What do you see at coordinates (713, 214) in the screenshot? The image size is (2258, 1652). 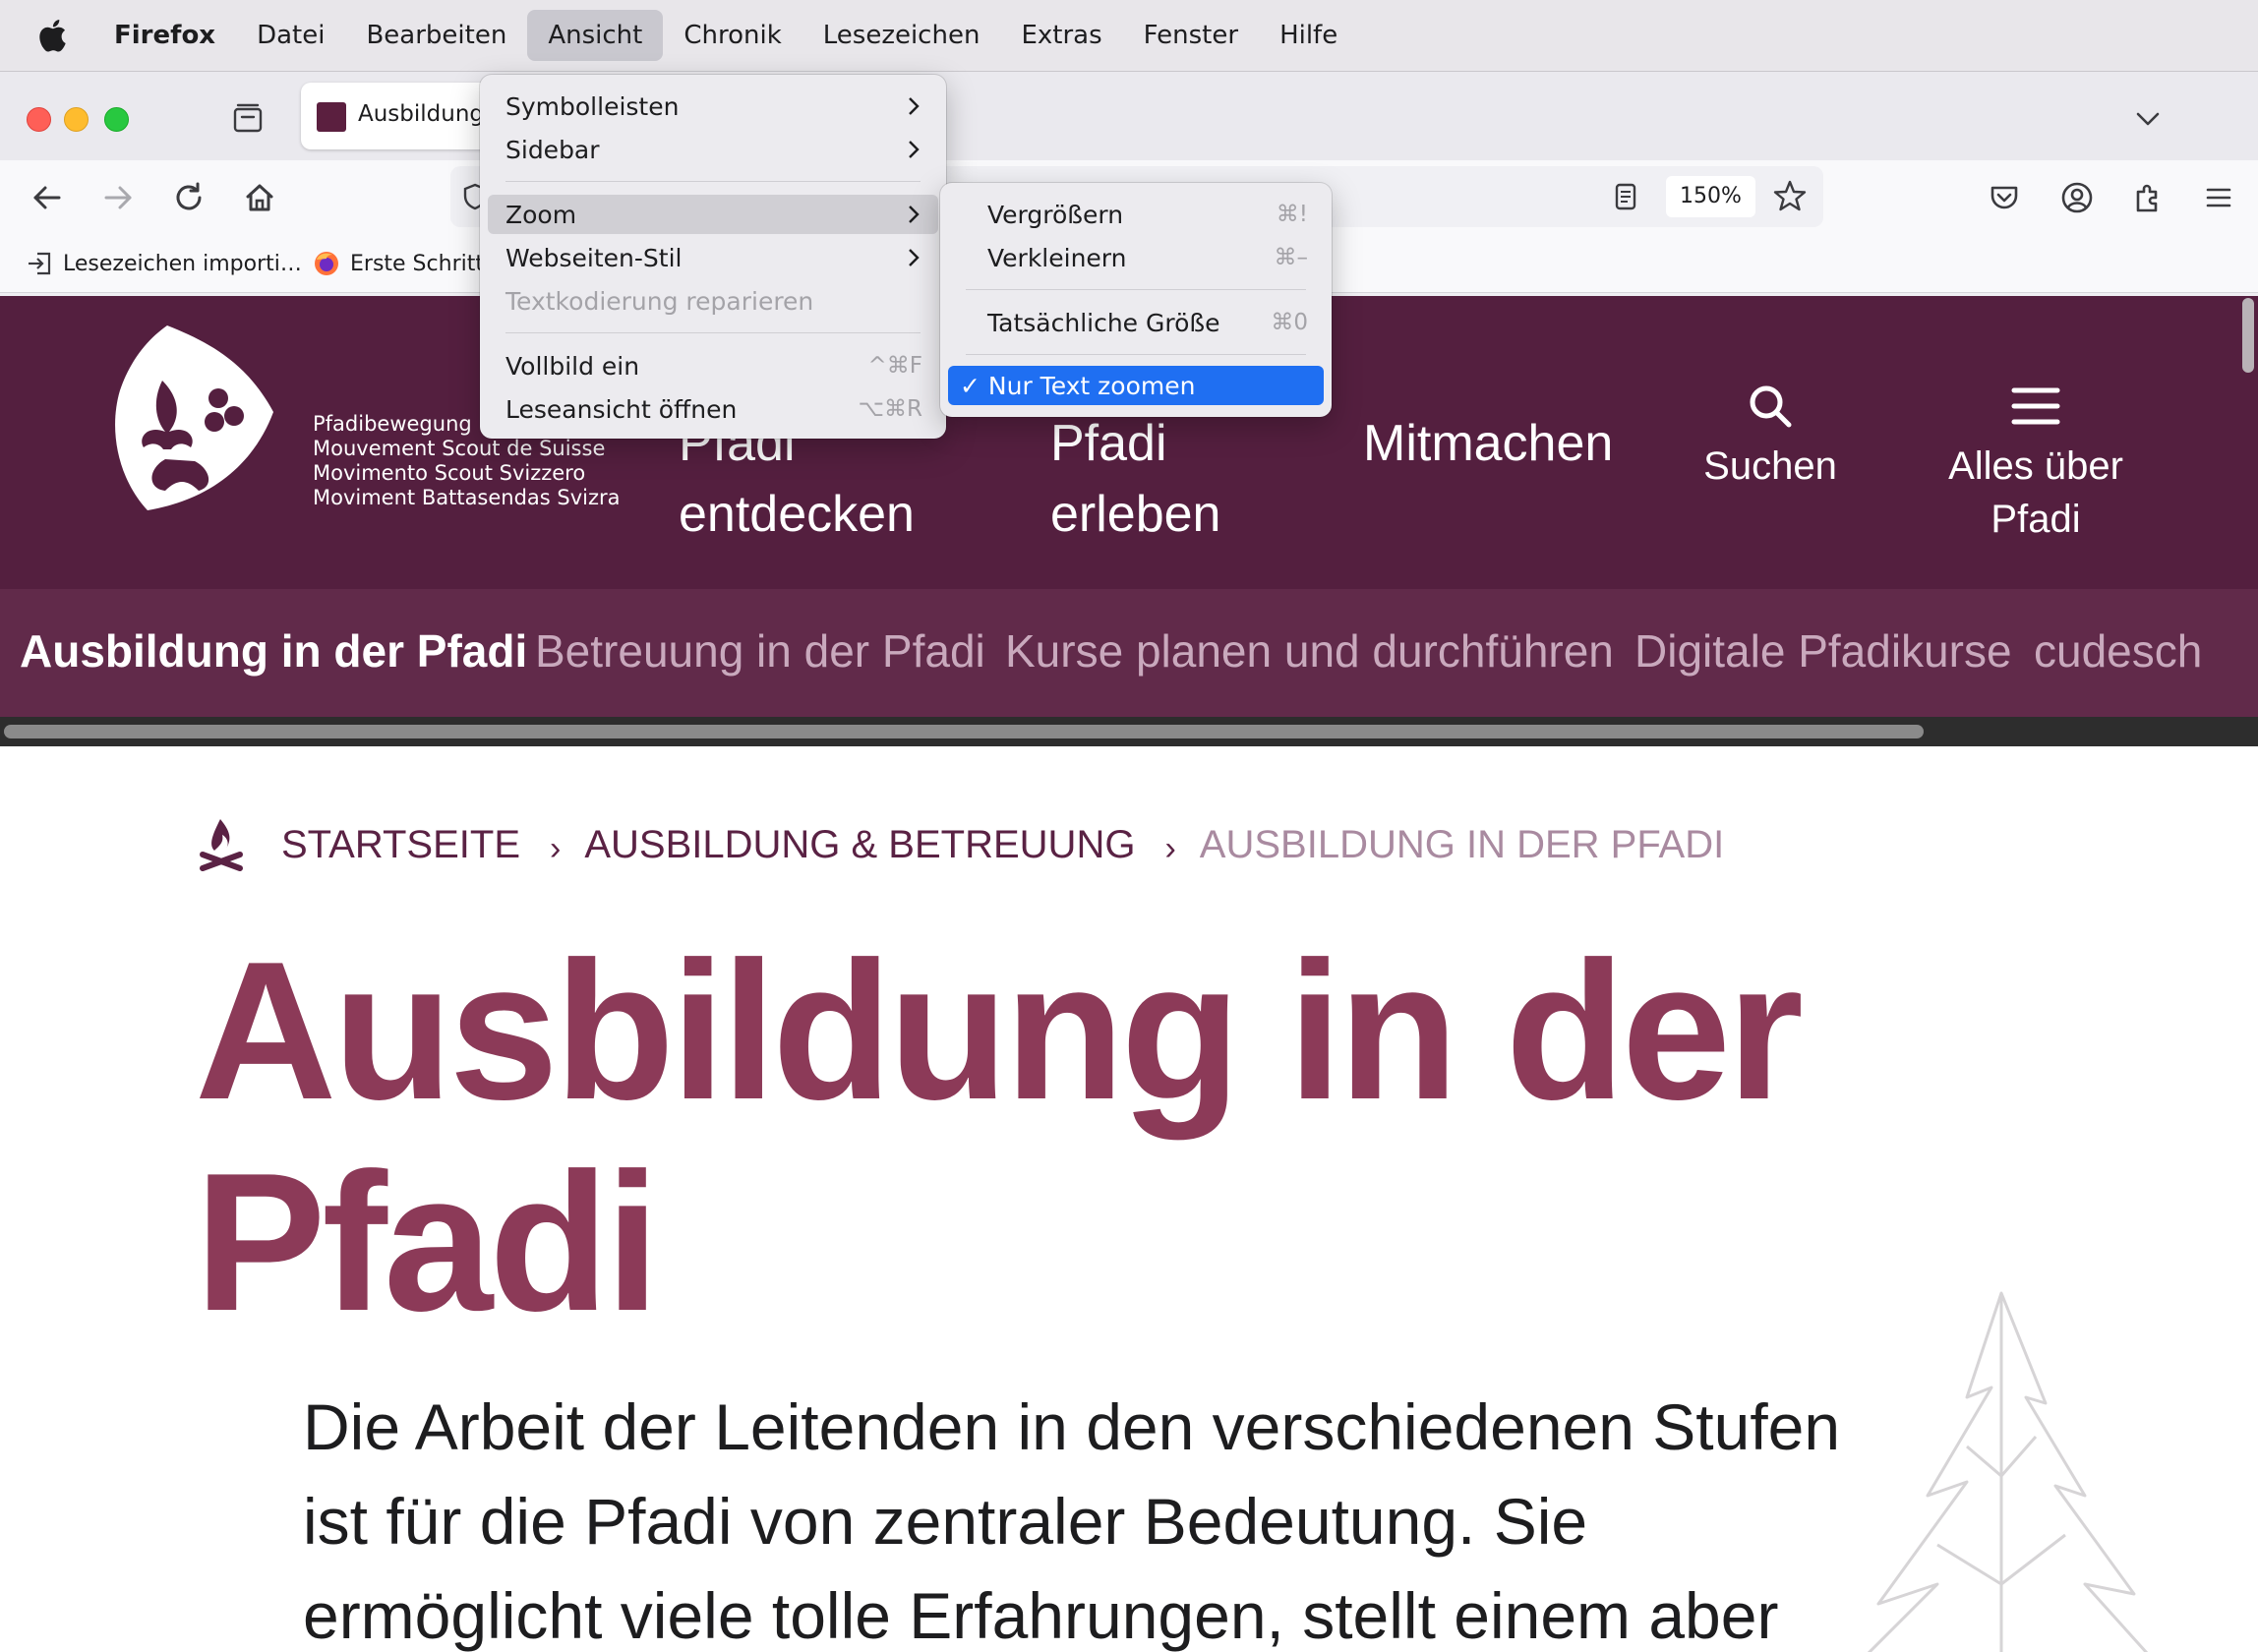 I see `menu-item-zoom: Zoom` at bounding box center [713, 214].